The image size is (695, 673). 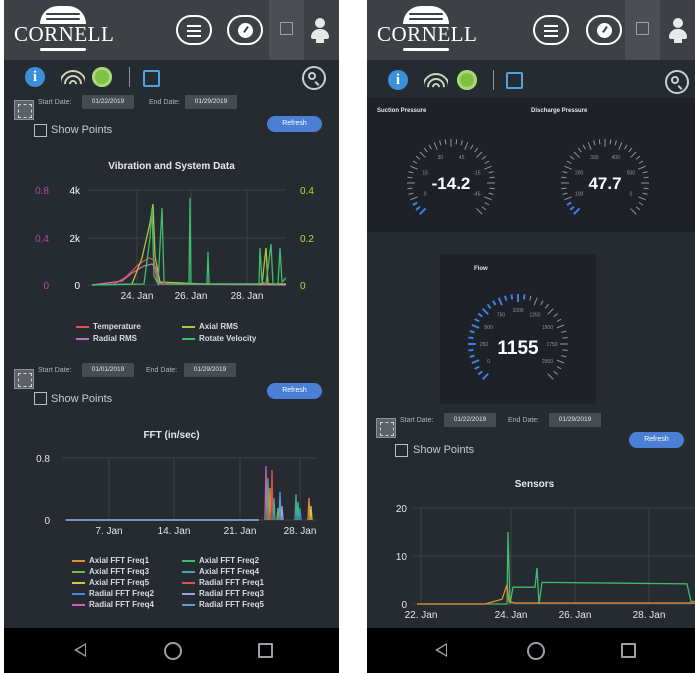 I want to click on gauge-value: 1155, so click(x=518, y=348).